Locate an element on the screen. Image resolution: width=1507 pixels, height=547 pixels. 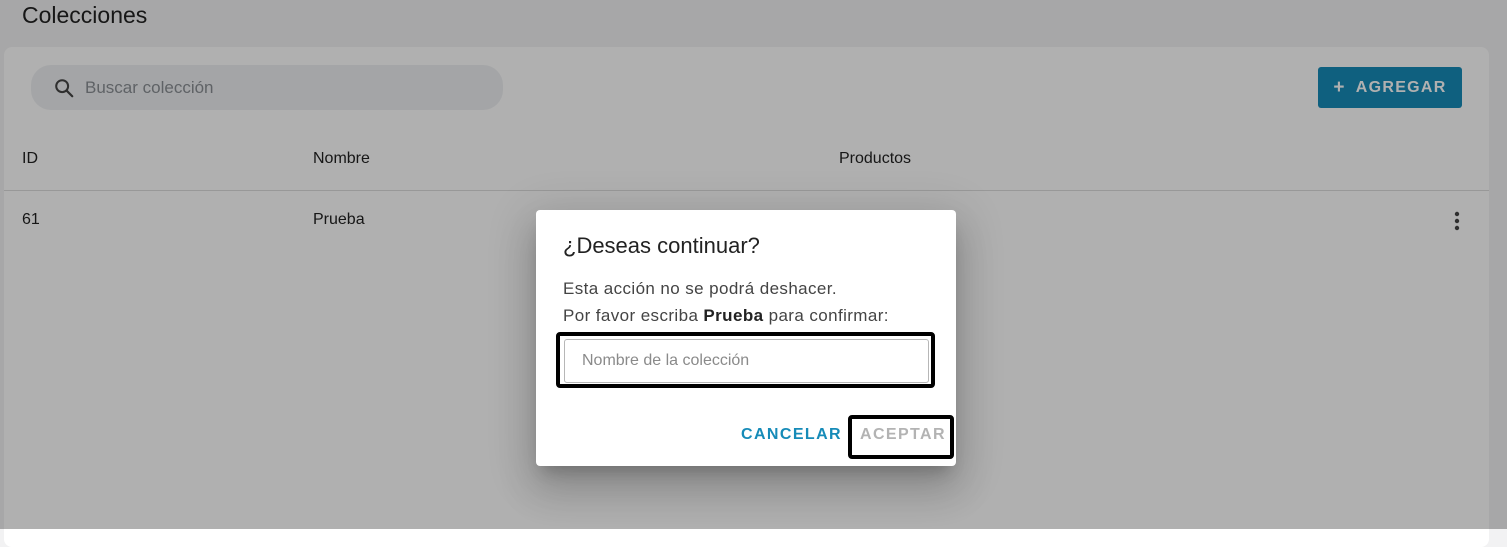
confirm-word: Prueba is located at coordinates (733, 315).